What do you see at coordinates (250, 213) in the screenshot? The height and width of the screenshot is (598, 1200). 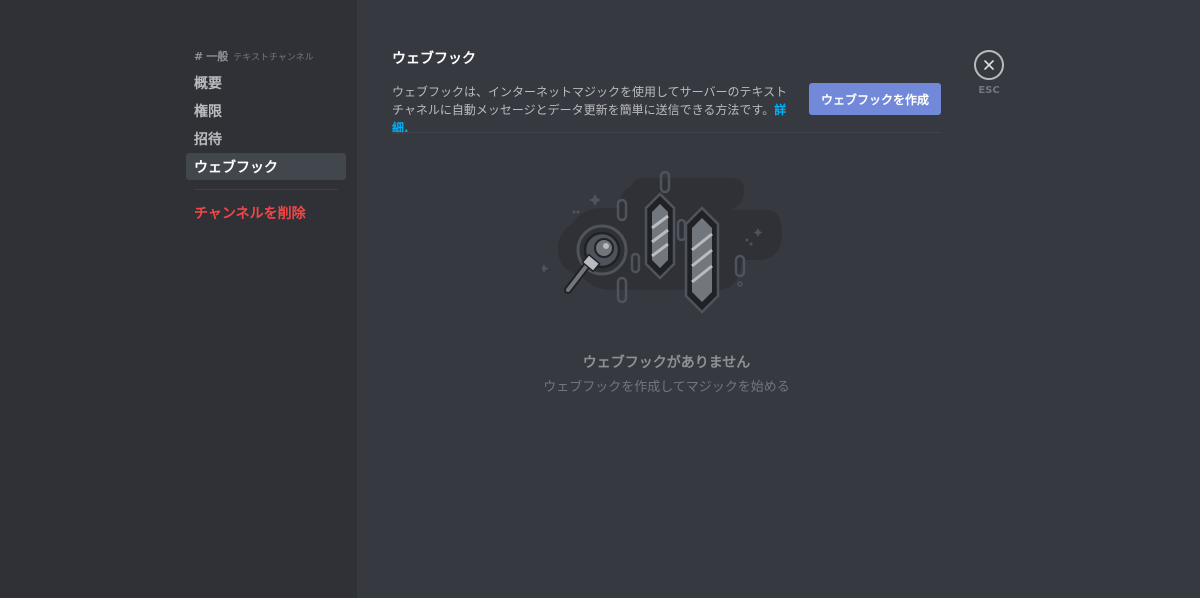 I see `delete-channel-label: チャンネルを削除` at bounding box center [250, 213].